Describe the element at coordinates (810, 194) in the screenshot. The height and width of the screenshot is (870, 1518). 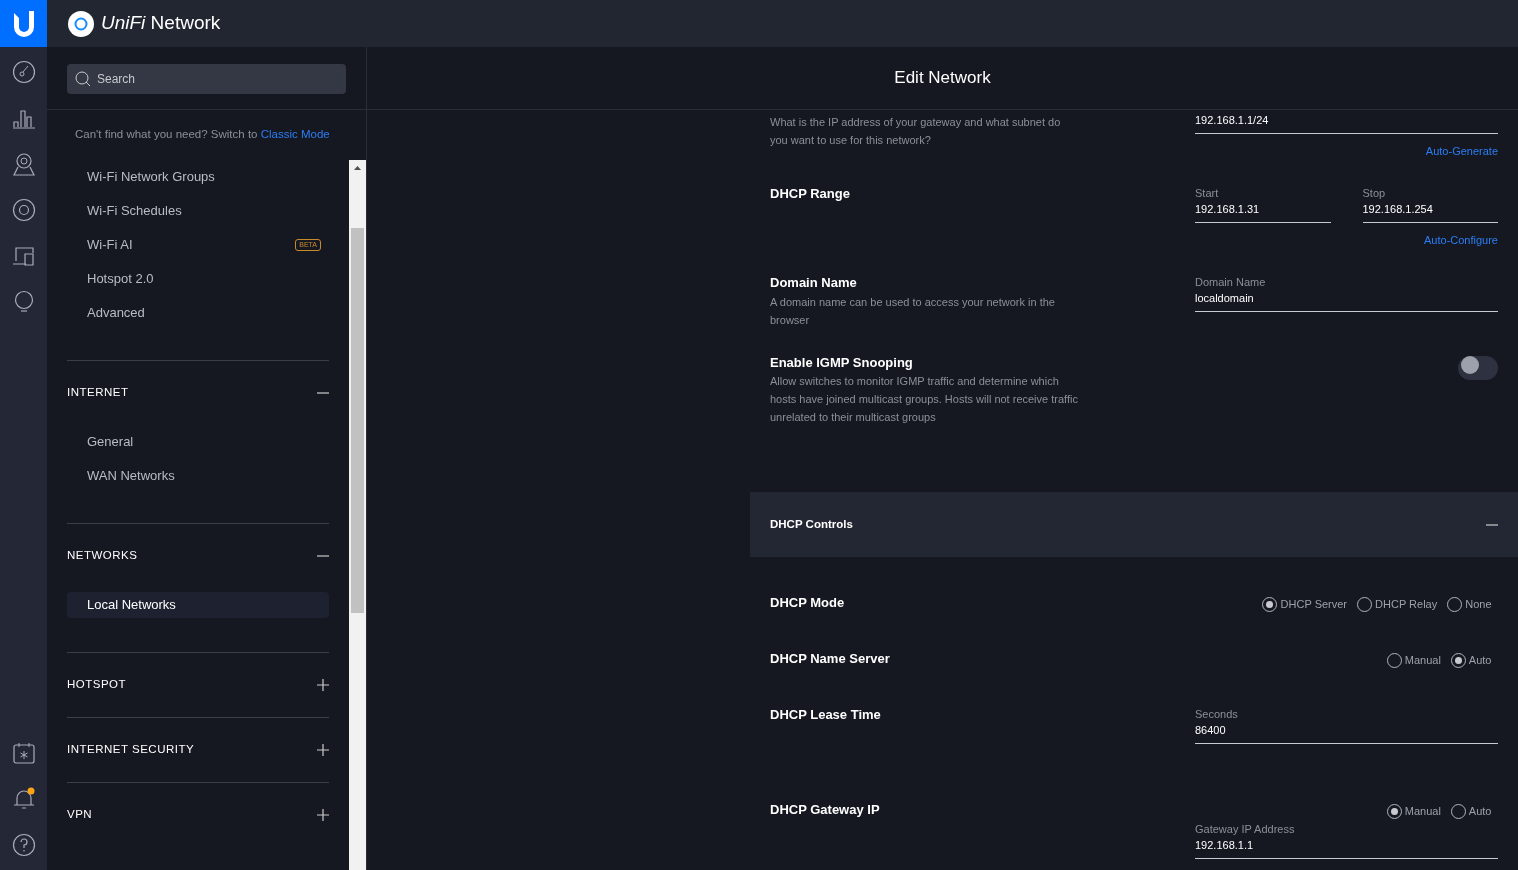
I see `field-title: DHCP Range` at that location.